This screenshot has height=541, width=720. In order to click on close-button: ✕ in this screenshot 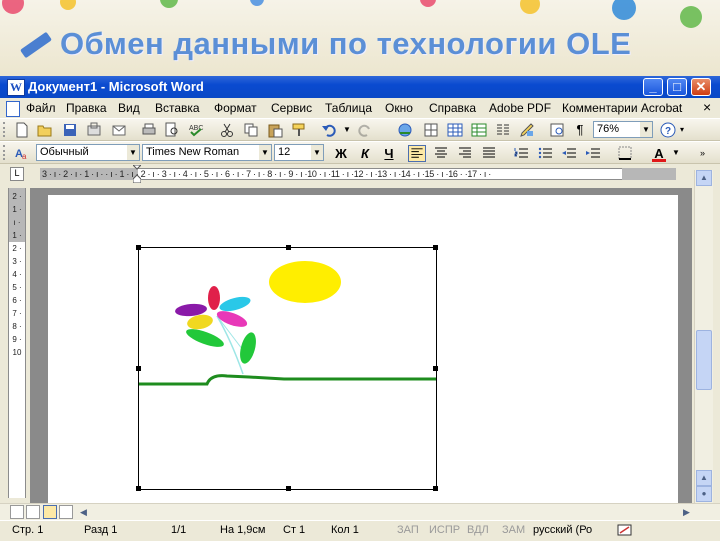, I will do `click(701, 87)`.